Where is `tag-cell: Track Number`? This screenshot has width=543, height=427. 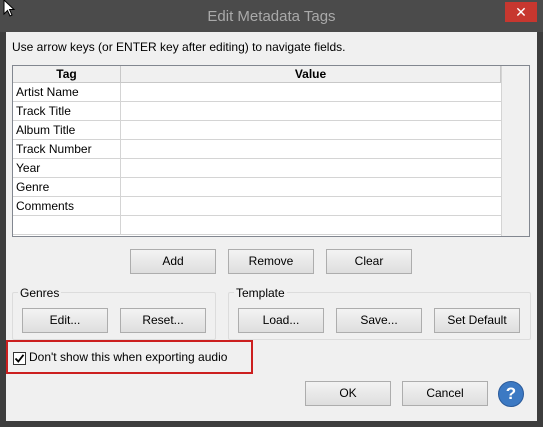
tag-cell: Track Number is located at coordinates (67, 149).